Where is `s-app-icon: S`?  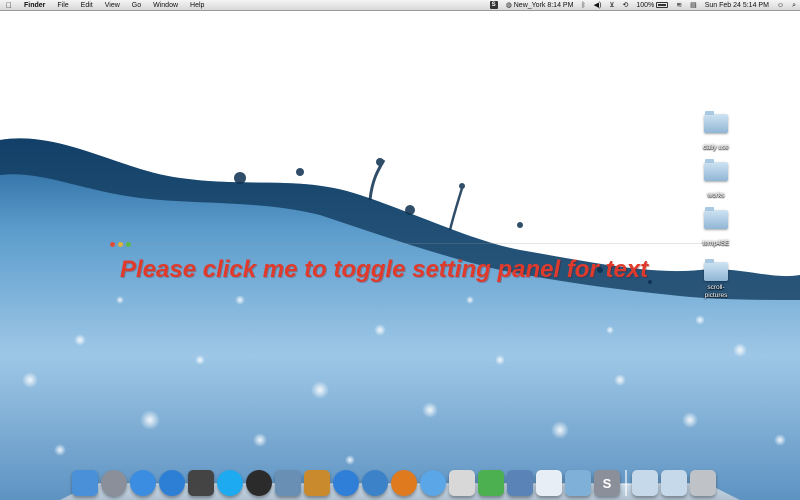 s-app-icon: S is located at coordinates (607, 483).